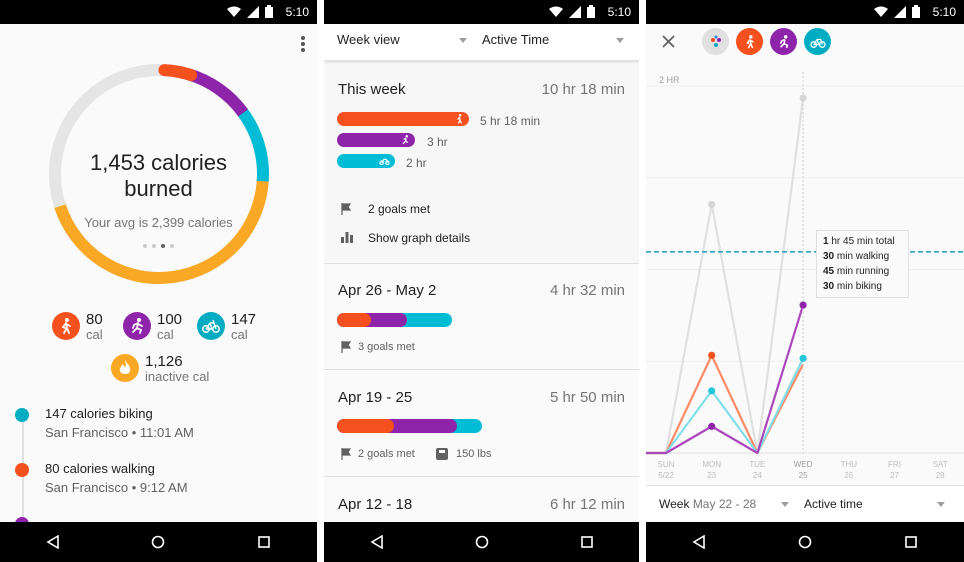  I want to click on x-tick-label: SAT, so click(940, 464).